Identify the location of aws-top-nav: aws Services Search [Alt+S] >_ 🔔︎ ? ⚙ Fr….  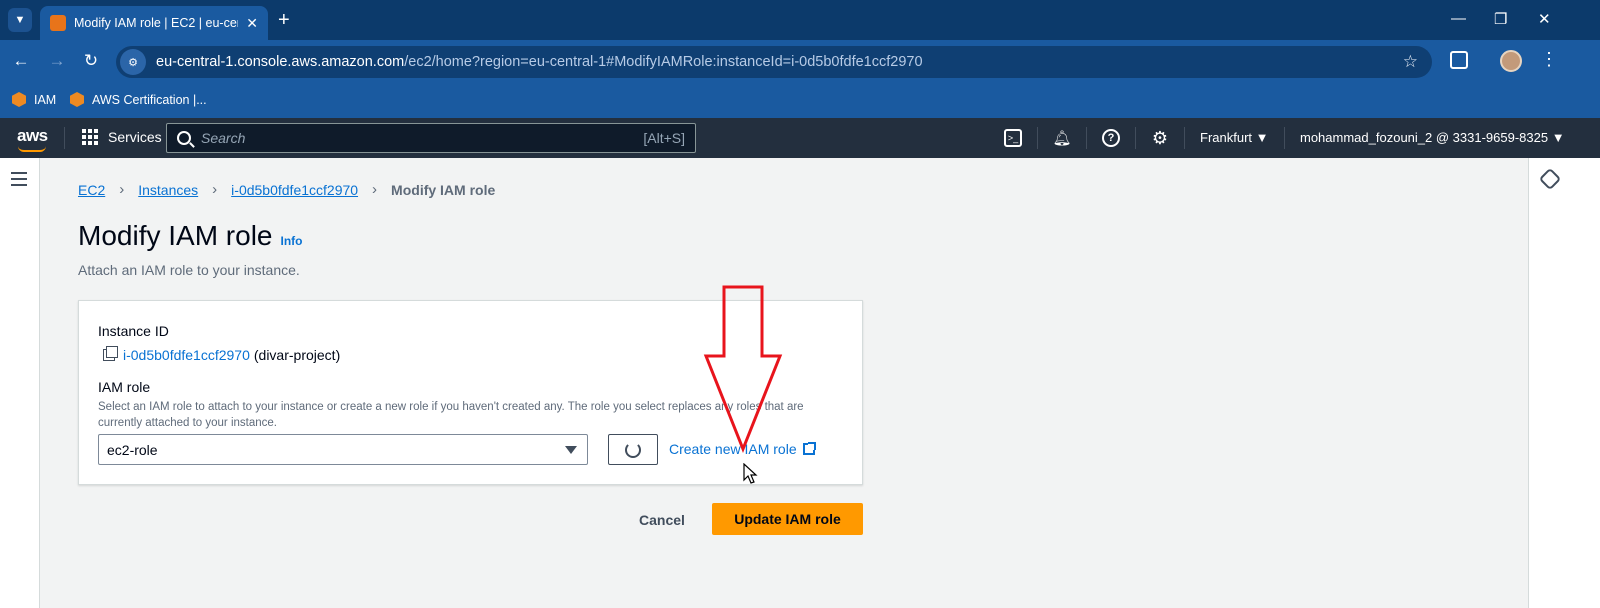
(800, 138).